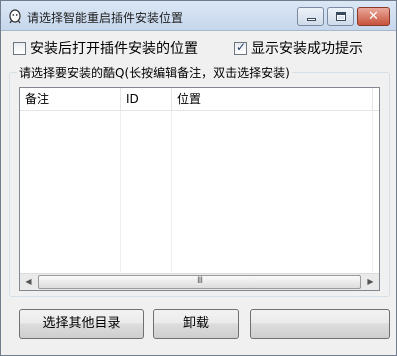  I want to click on scroll-thumb: III, so click(199, 282).